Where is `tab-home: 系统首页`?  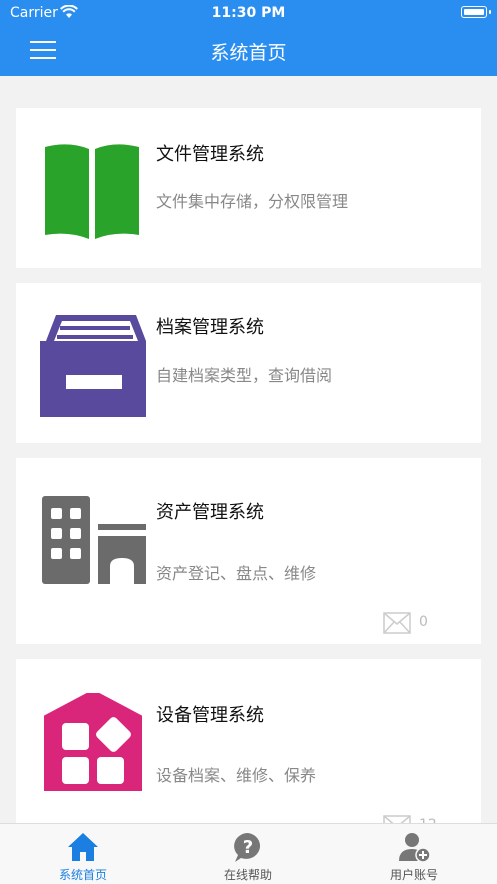 tab-home: 系统首页 is located at coordinates (83, 854).